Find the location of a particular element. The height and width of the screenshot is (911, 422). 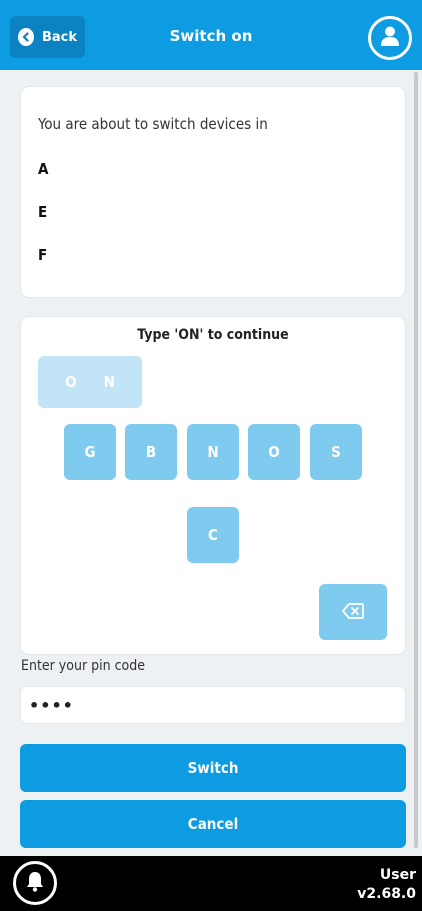

switch-intro-text: You are about to switch devices in is located at coordinates (153, 124).